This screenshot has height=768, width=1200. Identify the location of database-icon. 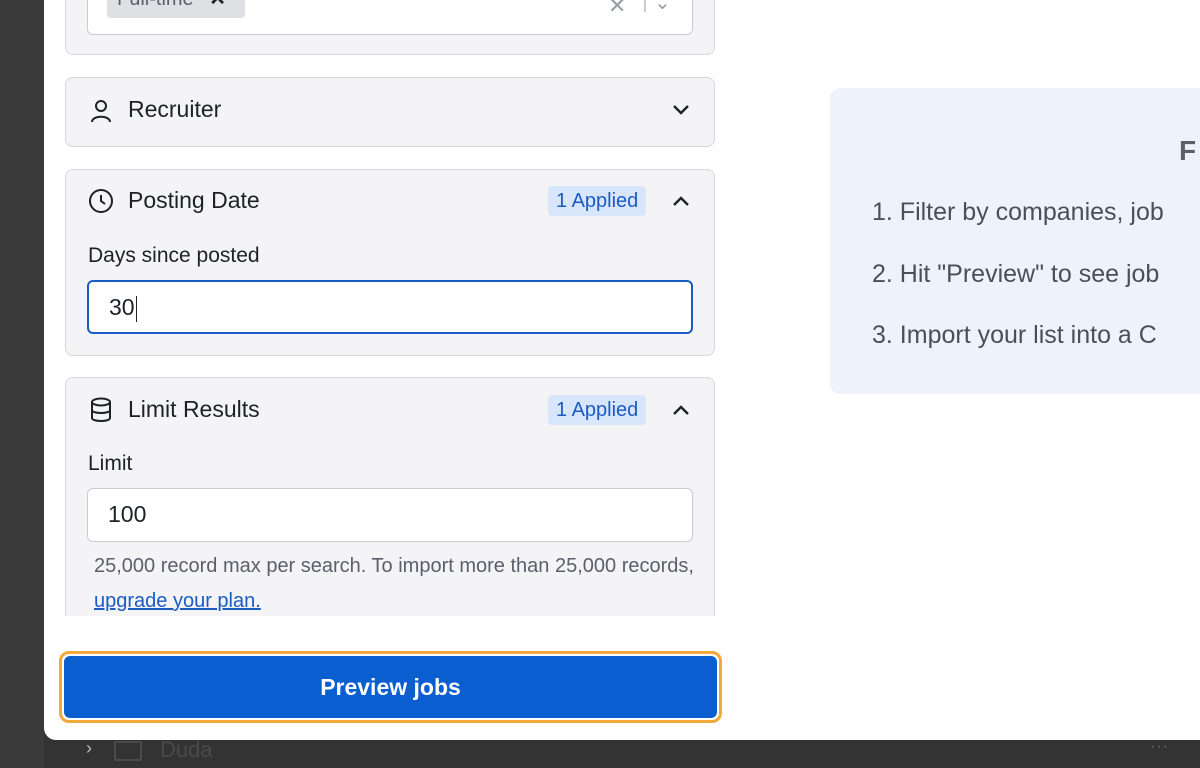
(101, 410).